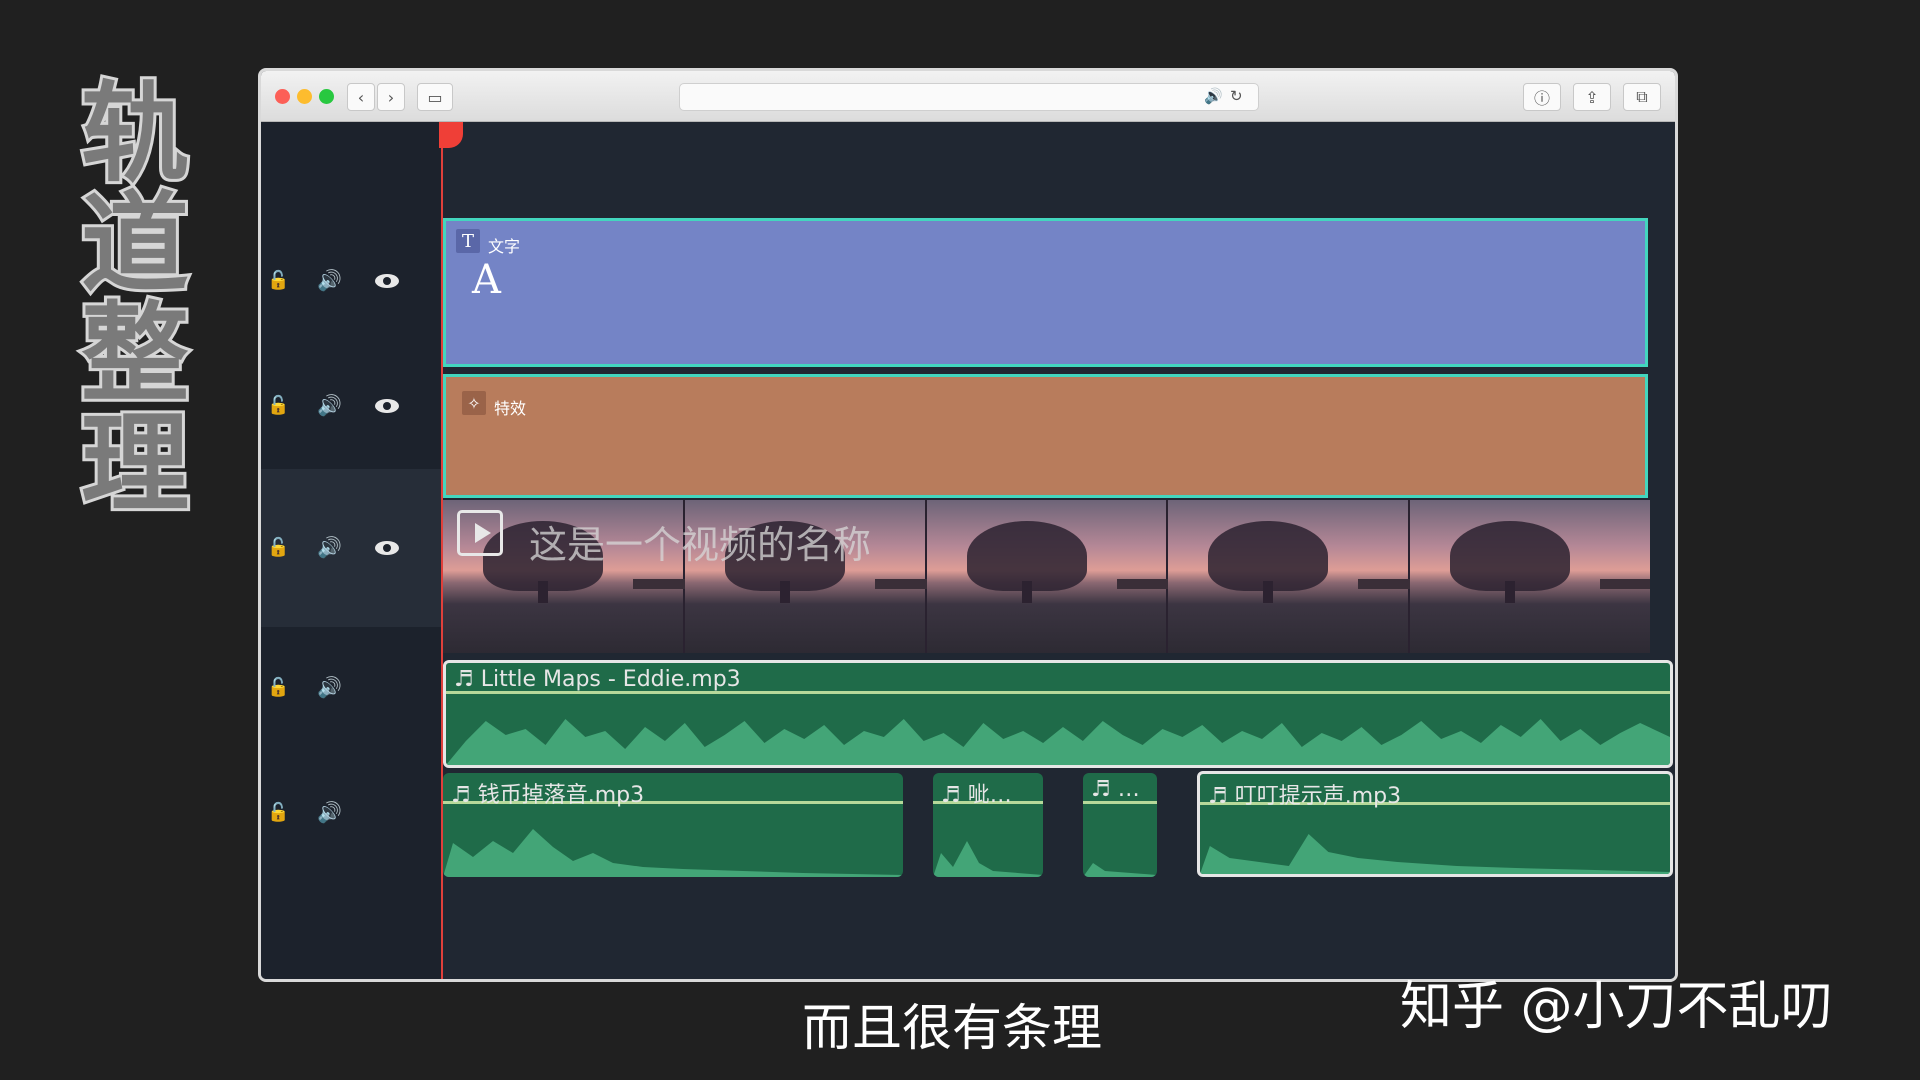 The image size is (1920, 1080). I want to click on audio-clip-name: ♬ 叮叮提示声.mp3, so click(1305, 796).